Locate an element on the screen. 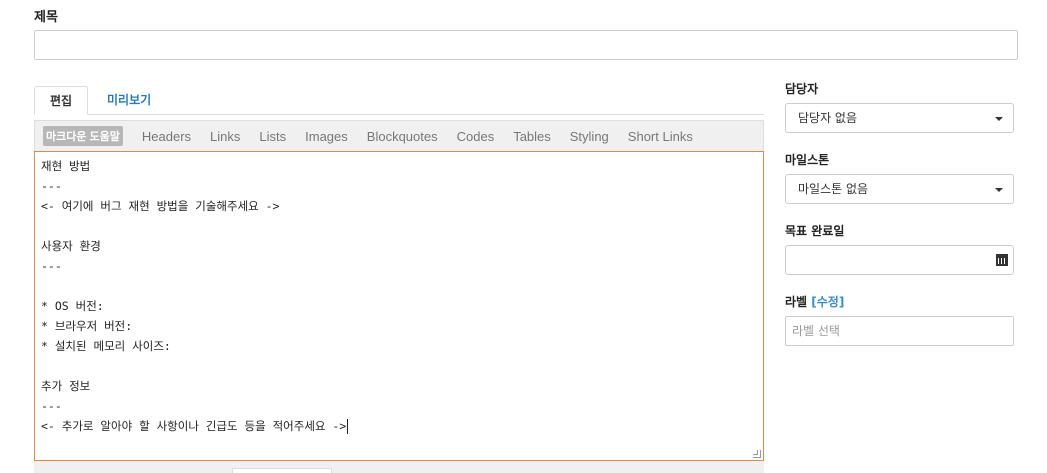 This screenshot has width=1047, height=473. title-input is located at coordinates (526, 45).